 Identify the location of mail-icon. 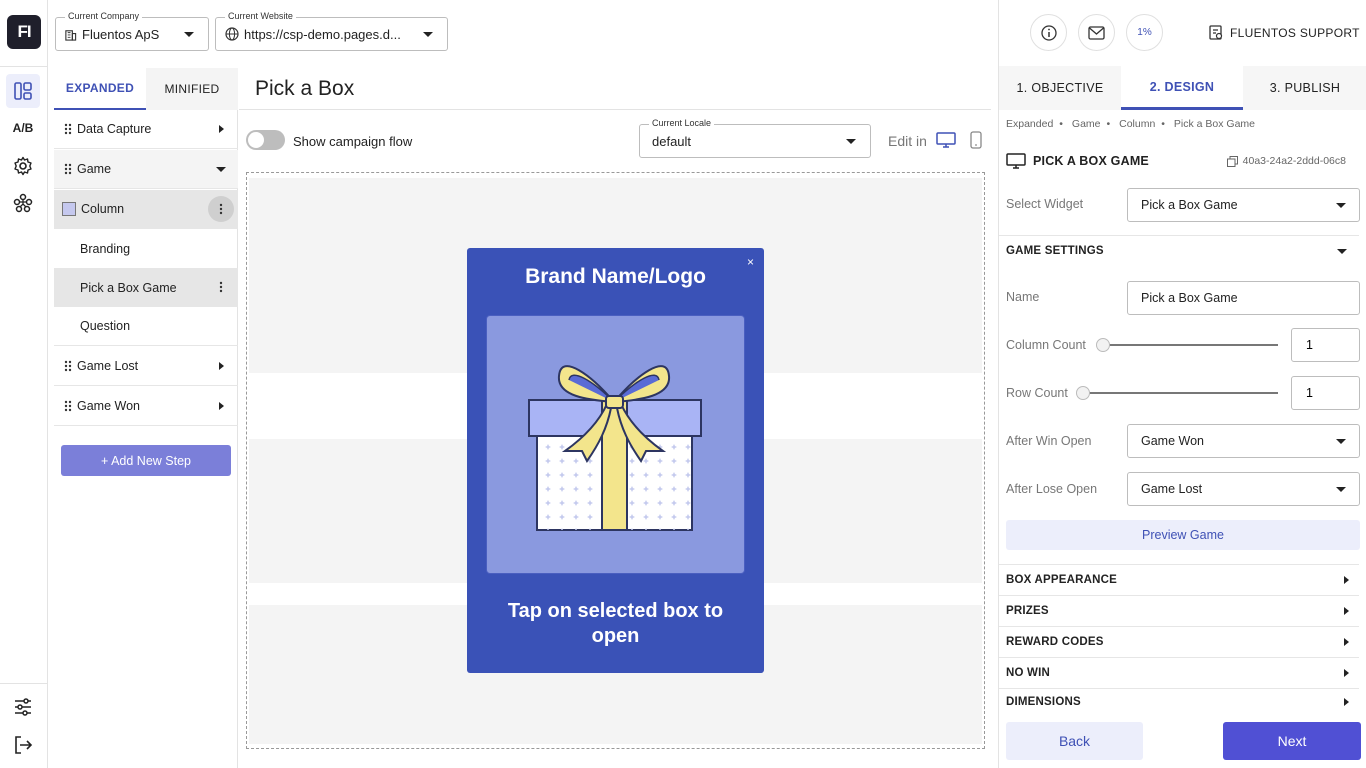
(1096, 32).